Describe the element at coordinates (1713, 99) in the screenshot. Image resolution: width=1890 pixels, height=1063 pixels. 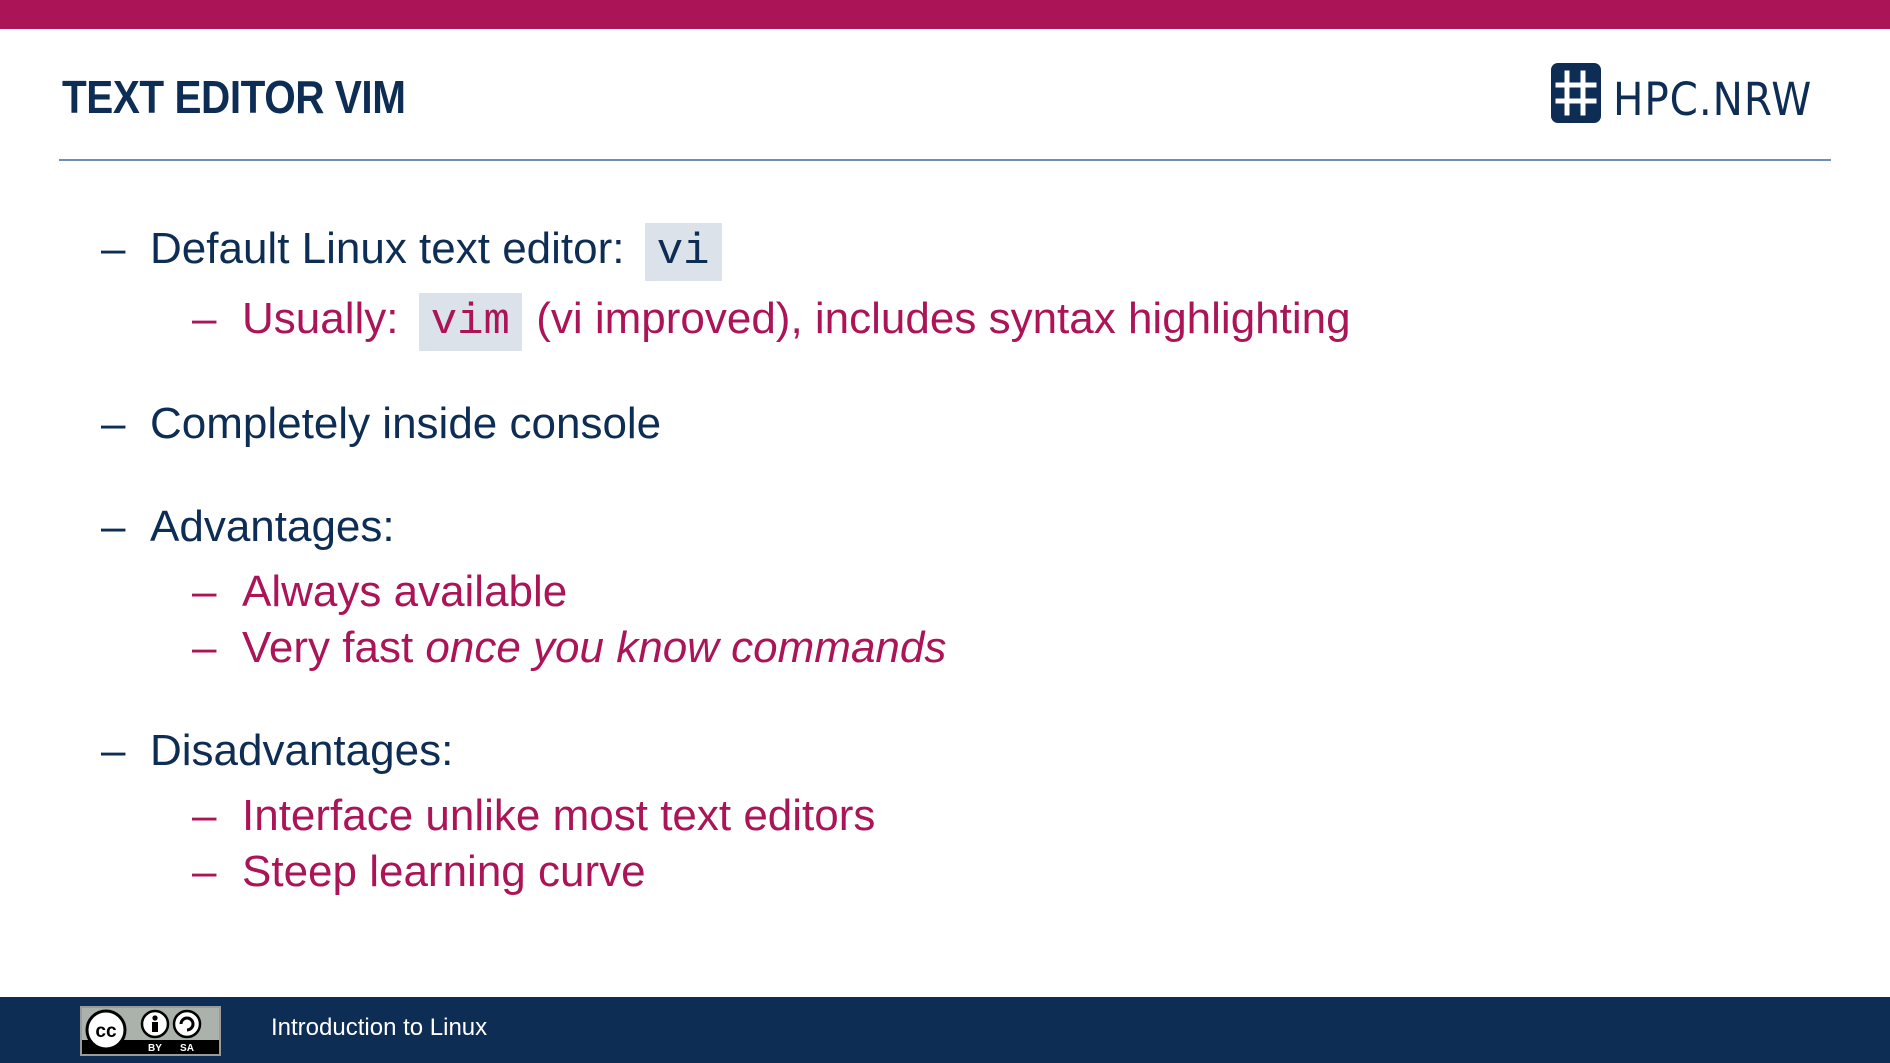
I see `logo-text: HPC.NRW` at that location.